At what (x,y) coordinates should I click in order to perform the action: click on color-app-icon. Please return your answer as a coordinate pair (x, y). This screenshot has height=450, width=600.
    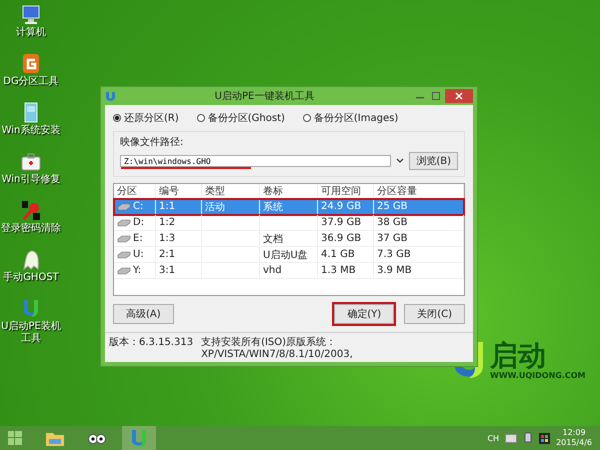
    Looking at the image, I should click on (544, 438).